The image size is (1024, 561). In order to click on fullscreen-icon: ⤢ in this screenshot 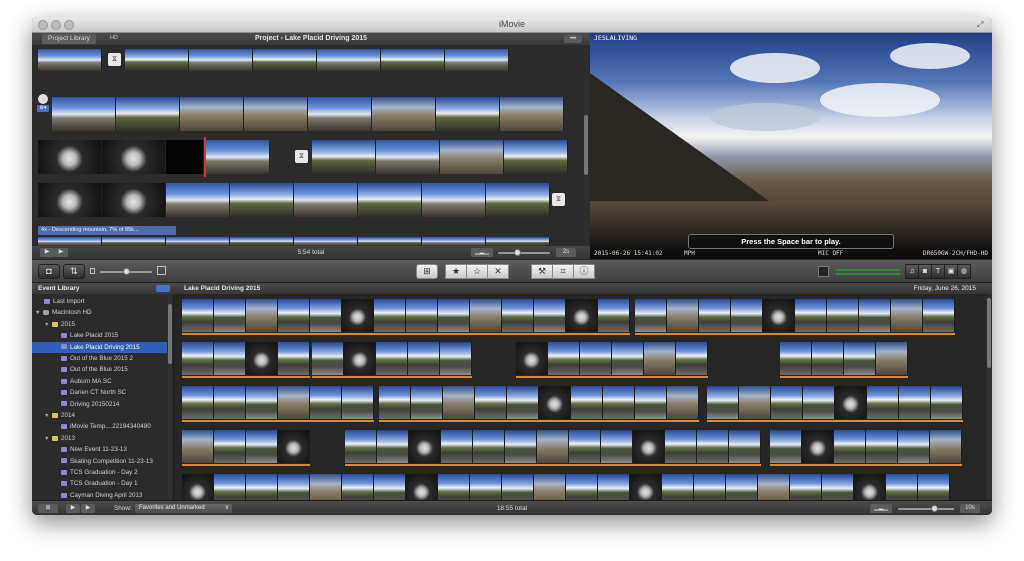, I will do `click(981, 24)`.